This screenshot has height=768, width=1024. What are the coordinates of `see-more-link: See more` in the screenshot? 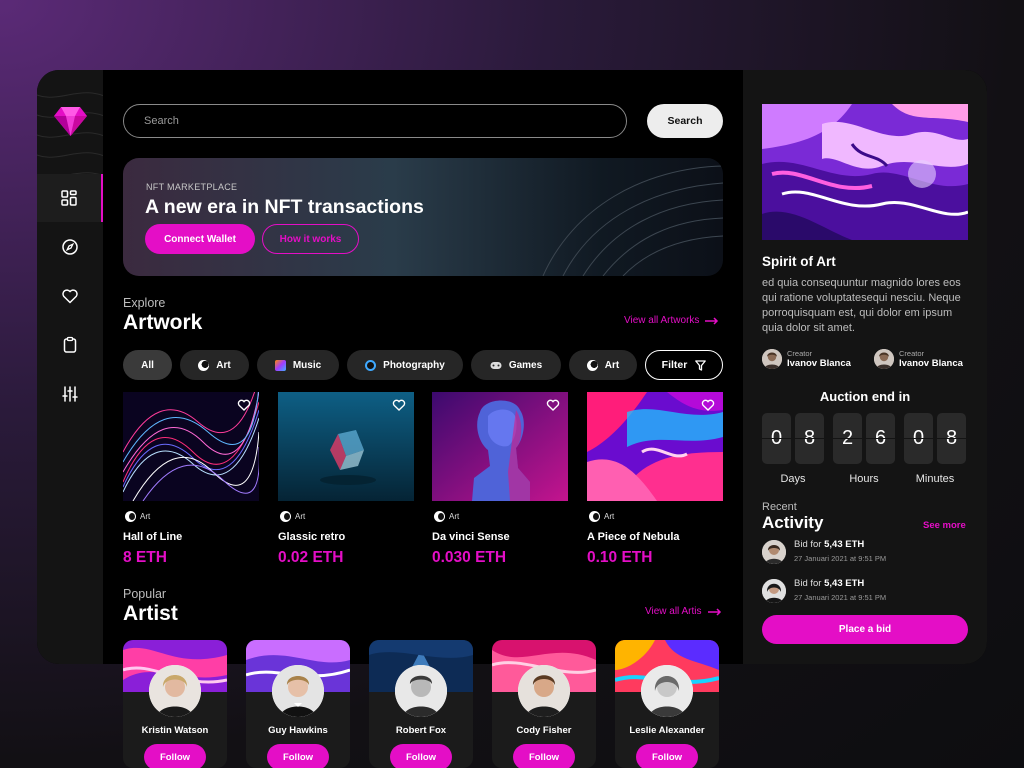 It's located at (944, 525).